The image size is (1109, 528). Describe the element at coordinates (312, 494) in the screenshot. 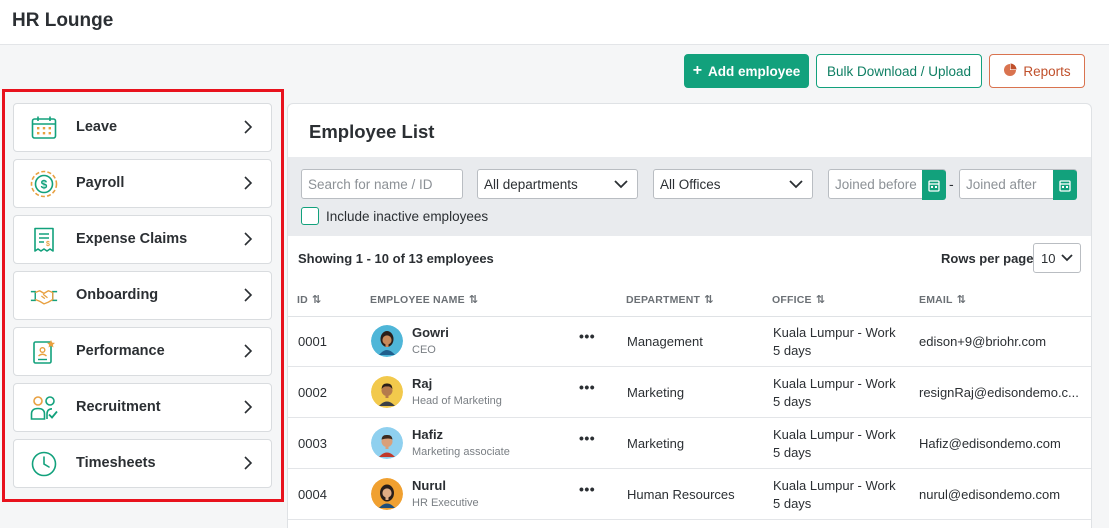

I see `employee-id: 0004` at that location.